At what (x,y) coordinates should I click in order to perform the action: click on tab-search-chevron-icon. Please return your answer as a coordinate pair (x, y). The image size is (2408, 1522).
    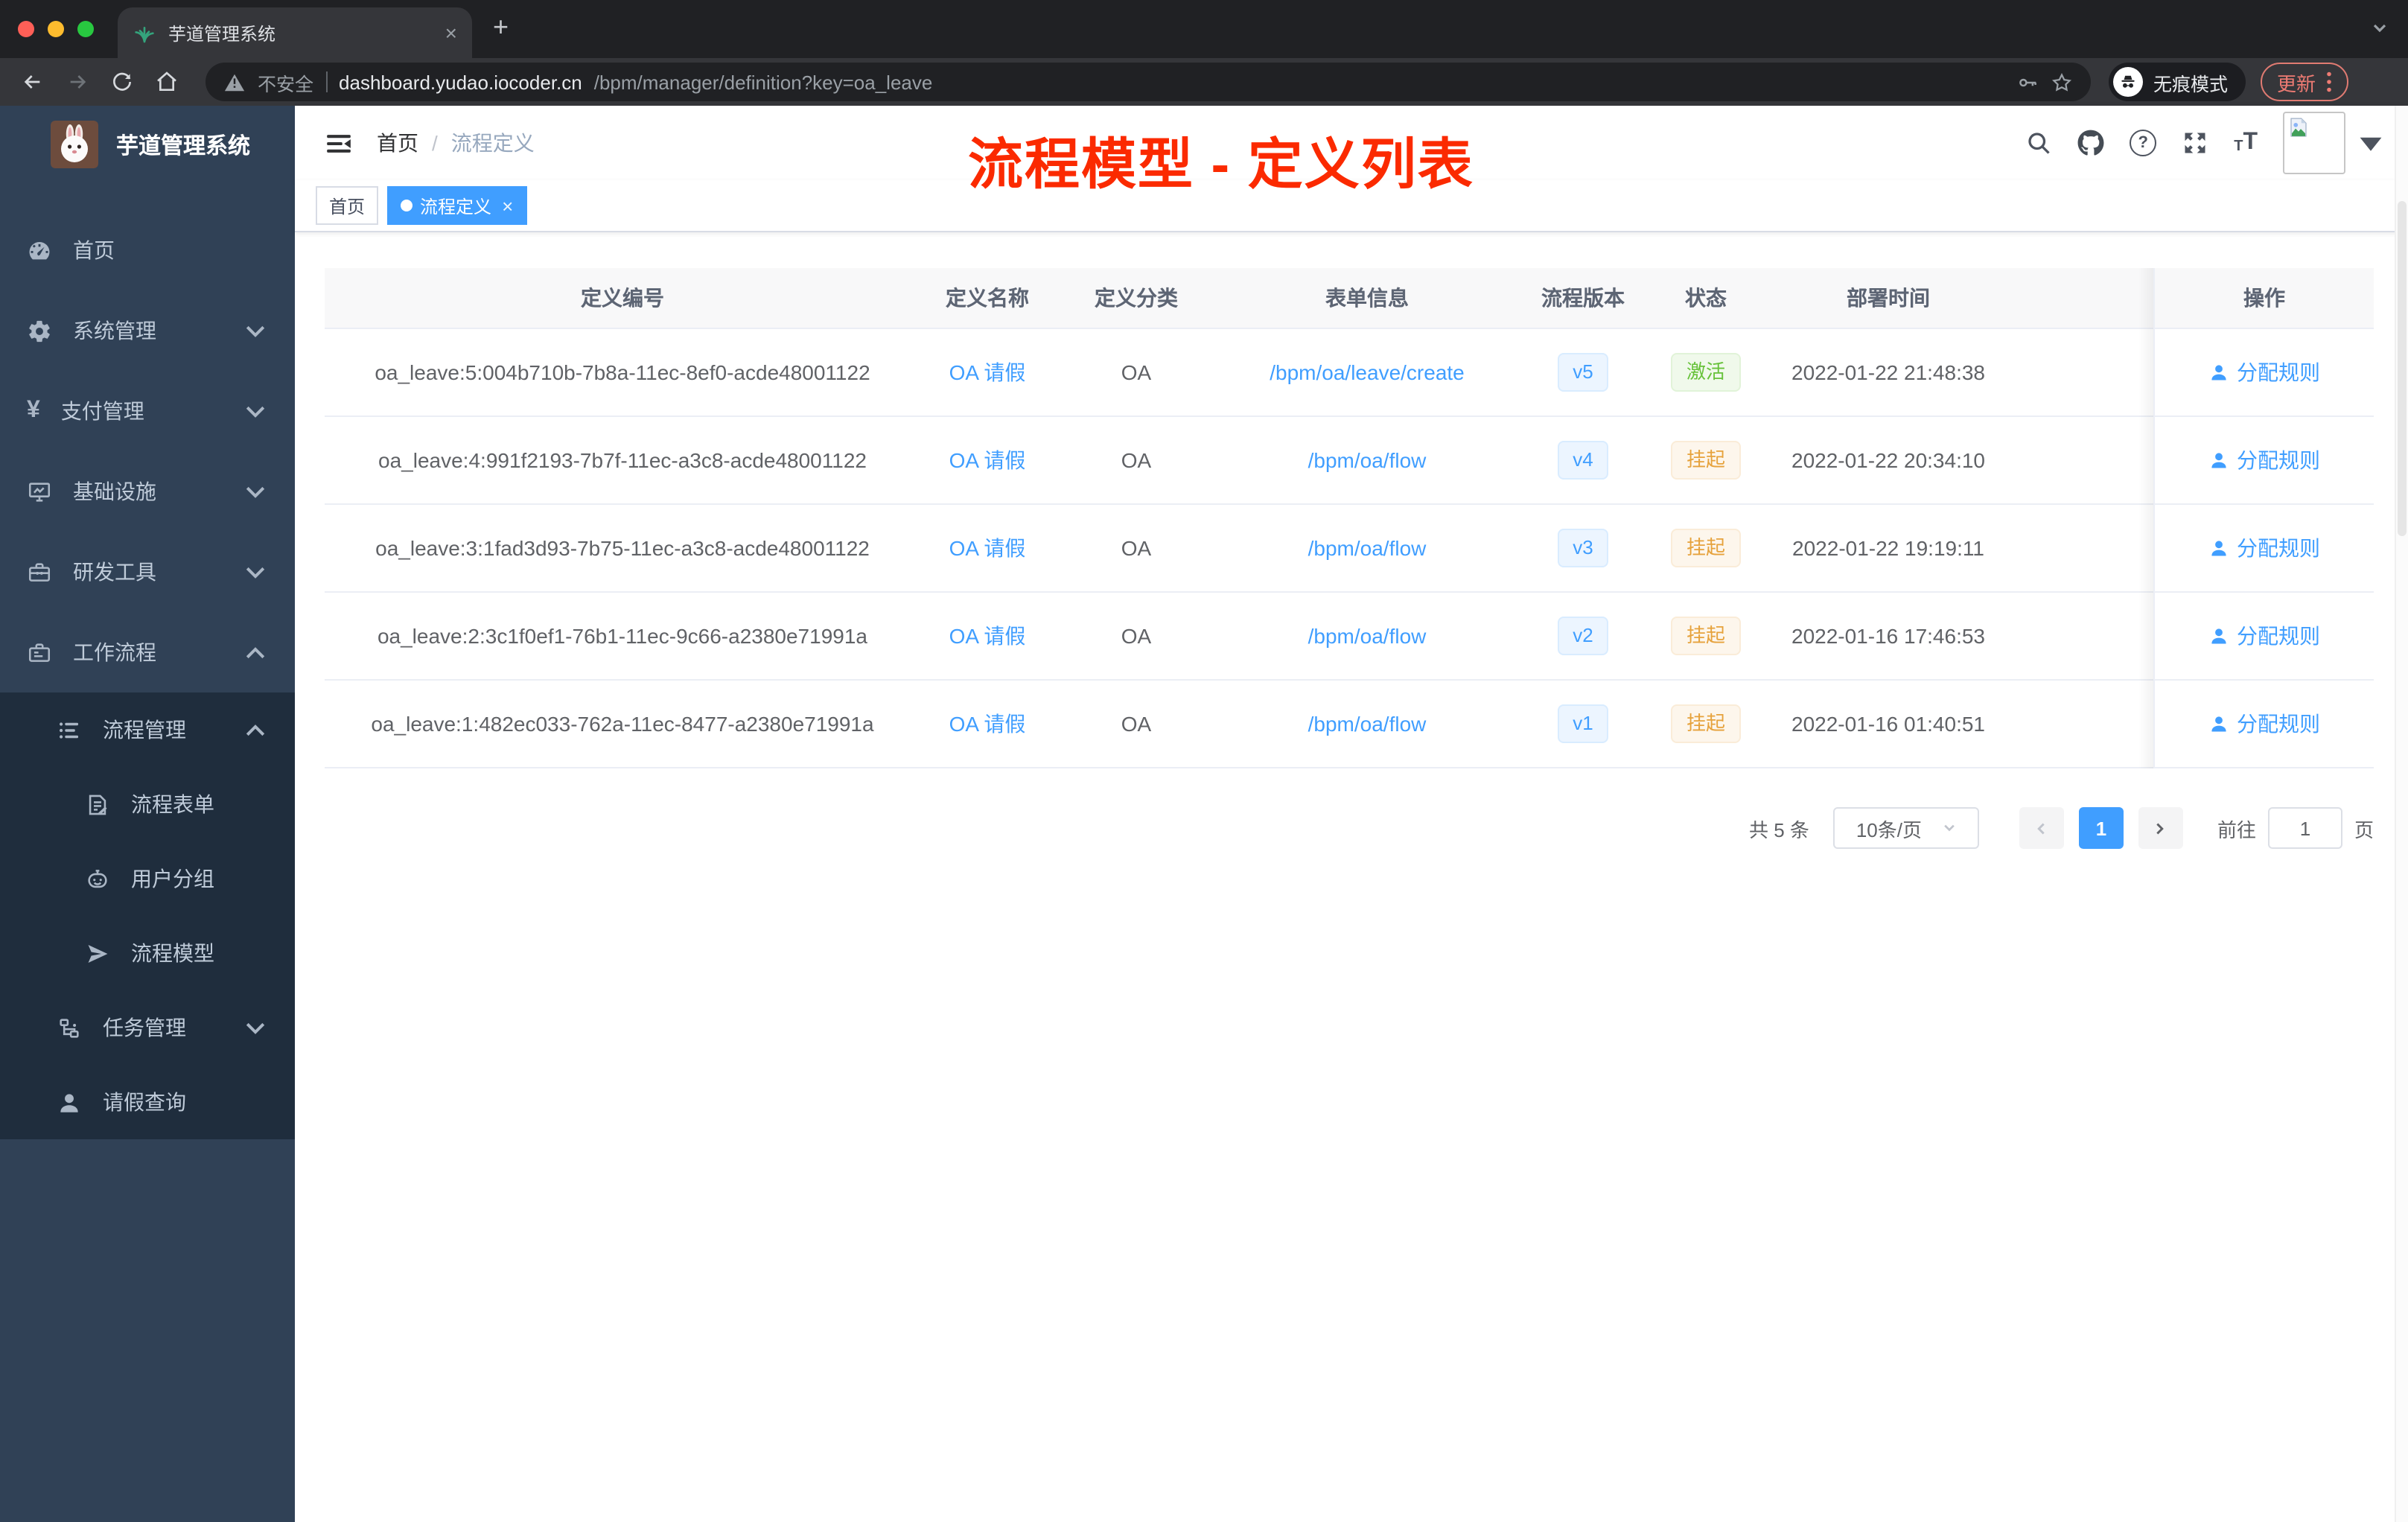
    Looking at the image, I should click on (2380, 28).